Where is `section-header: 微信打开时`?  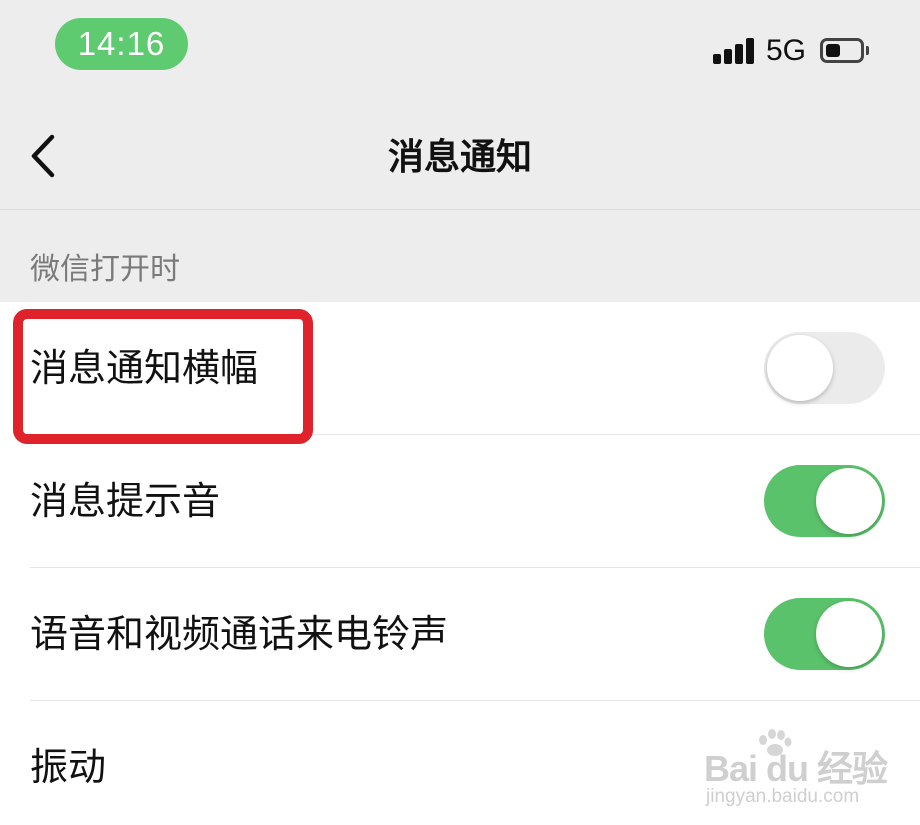 section-header: 微信打开时 is located at coordinates (105, 269).